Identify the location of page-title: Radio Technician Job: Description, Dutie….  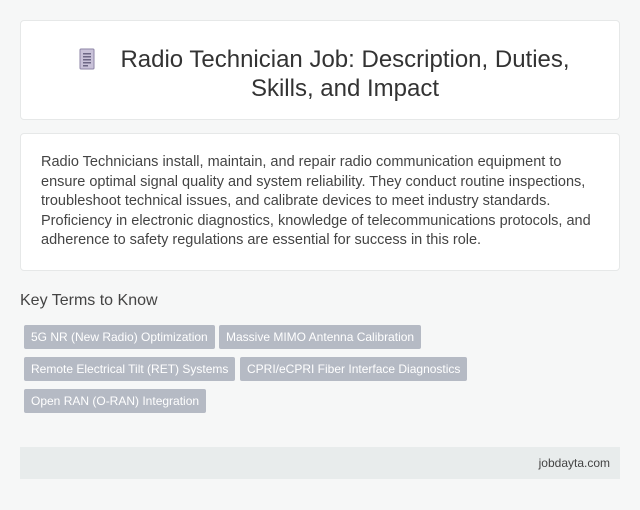
(345, 74).